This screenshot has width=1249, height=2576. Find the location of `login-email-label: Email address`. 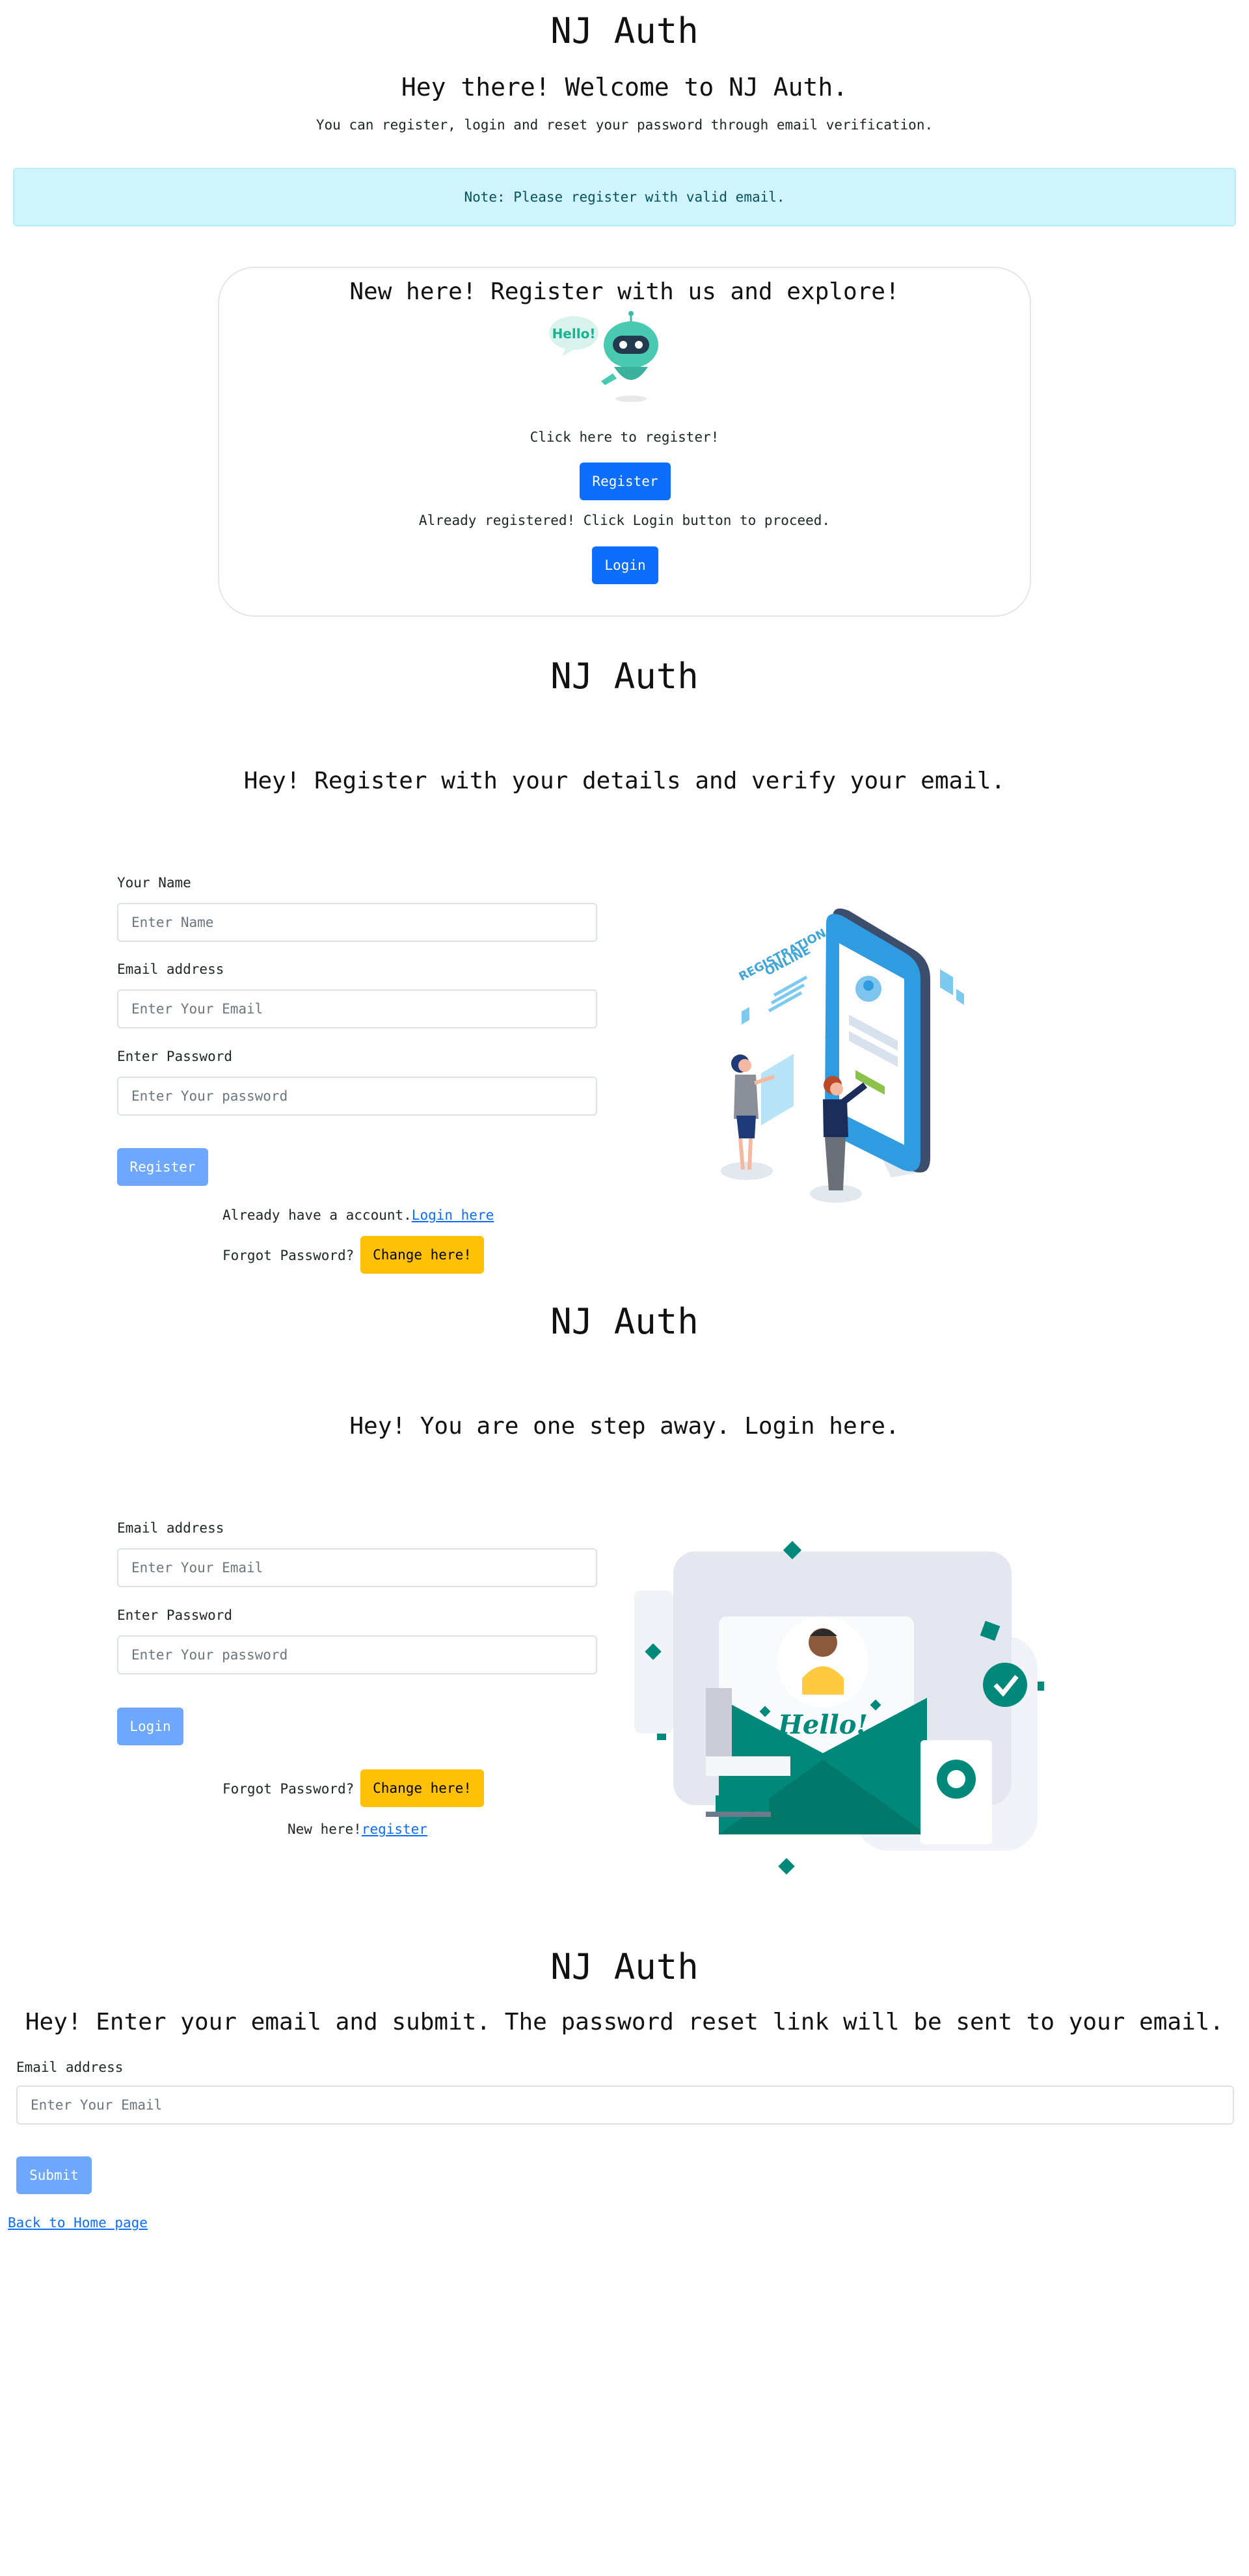

login-email-label: Email address is located at coordinates (170, 1528).